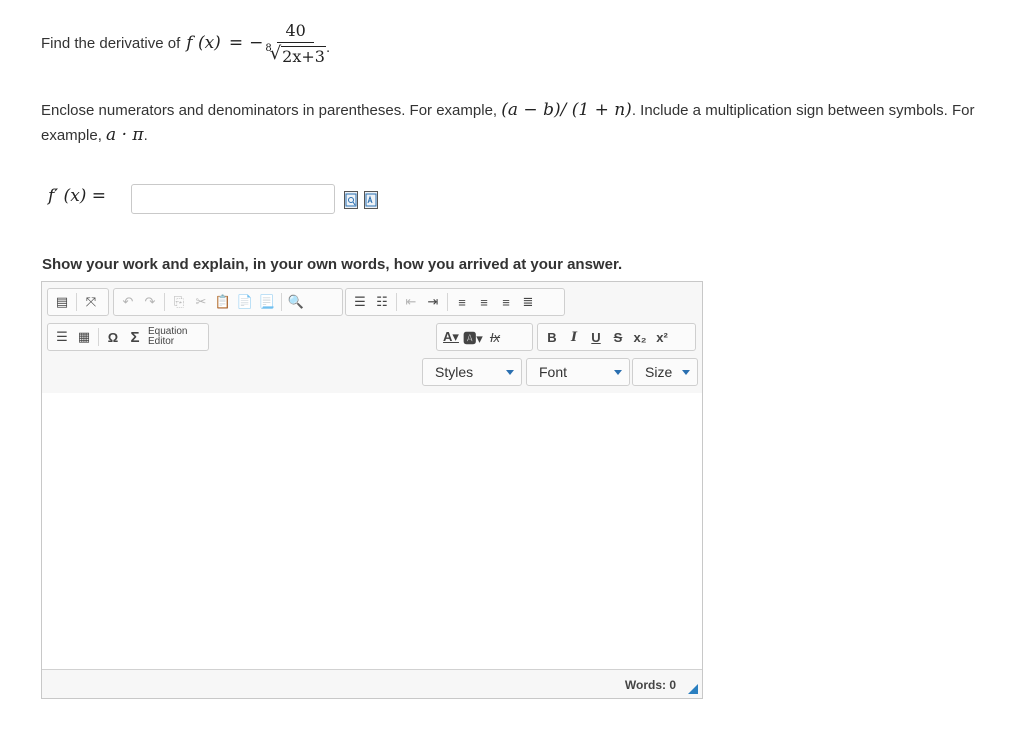  Describe the element at coordinates (145, 135) in the screenshot. I see `instructions-text-3: .` at that location.